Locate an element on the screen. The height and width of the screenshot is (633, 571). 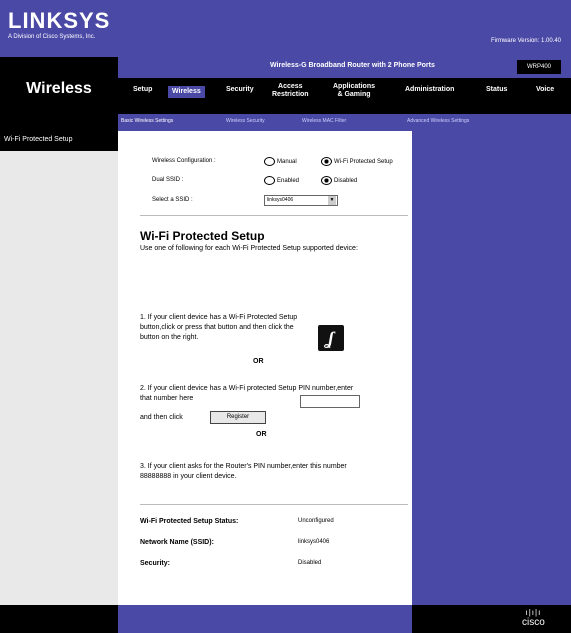
manual-label: Manual is located at coordinates (287, 162).